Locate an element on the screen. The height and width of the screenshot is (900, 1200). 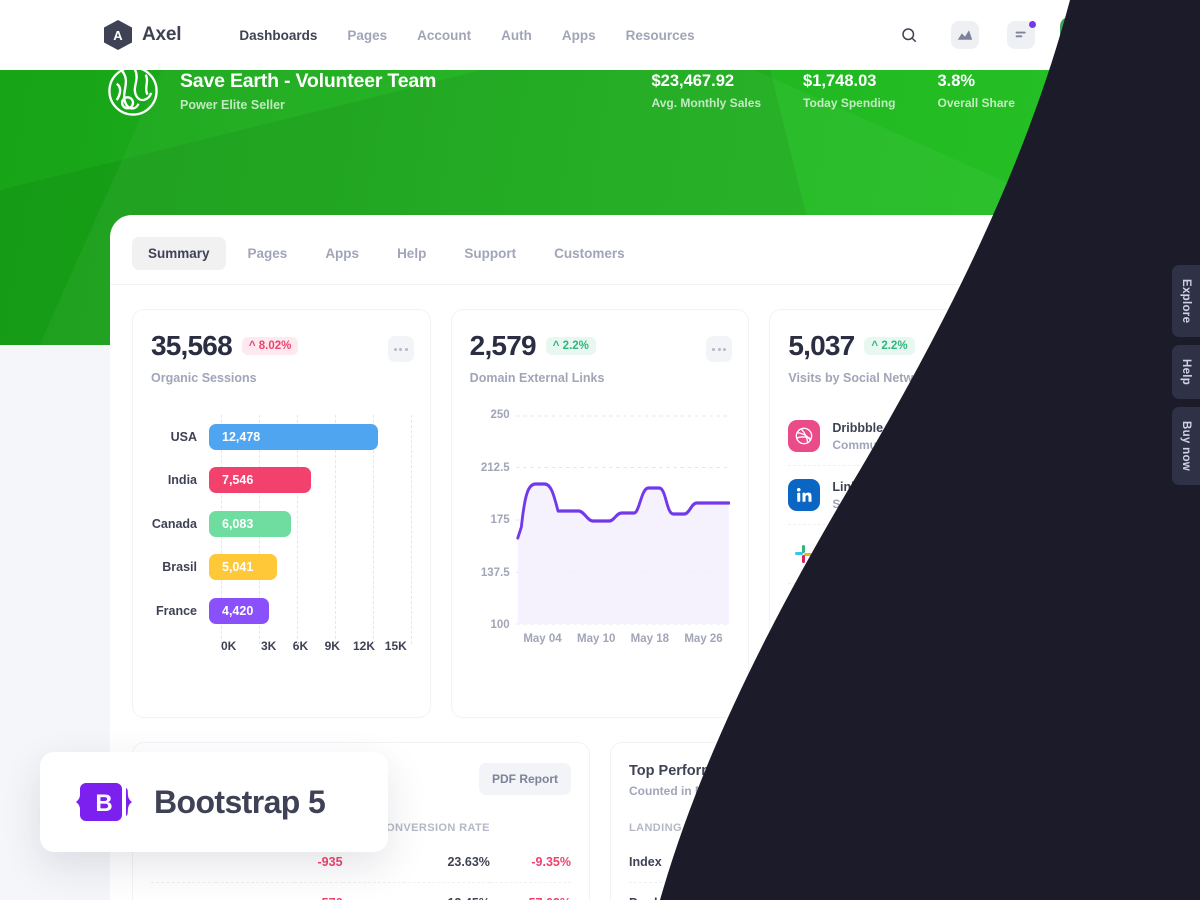
side-tabs: Explore Help Buy now is located at coordinates (1186, 375).